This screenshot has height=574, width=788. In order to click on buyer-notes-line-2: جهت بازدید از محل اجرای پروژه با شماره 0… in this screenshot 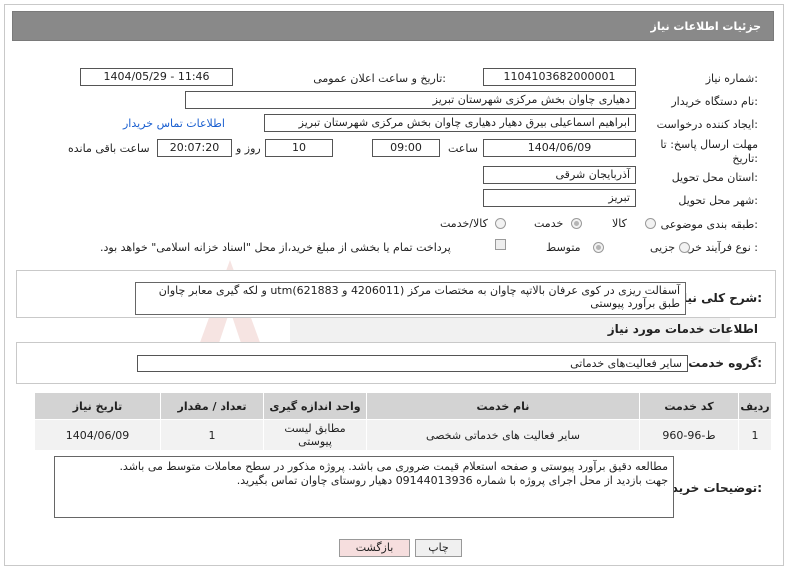, I will do `click(452, 480)`.